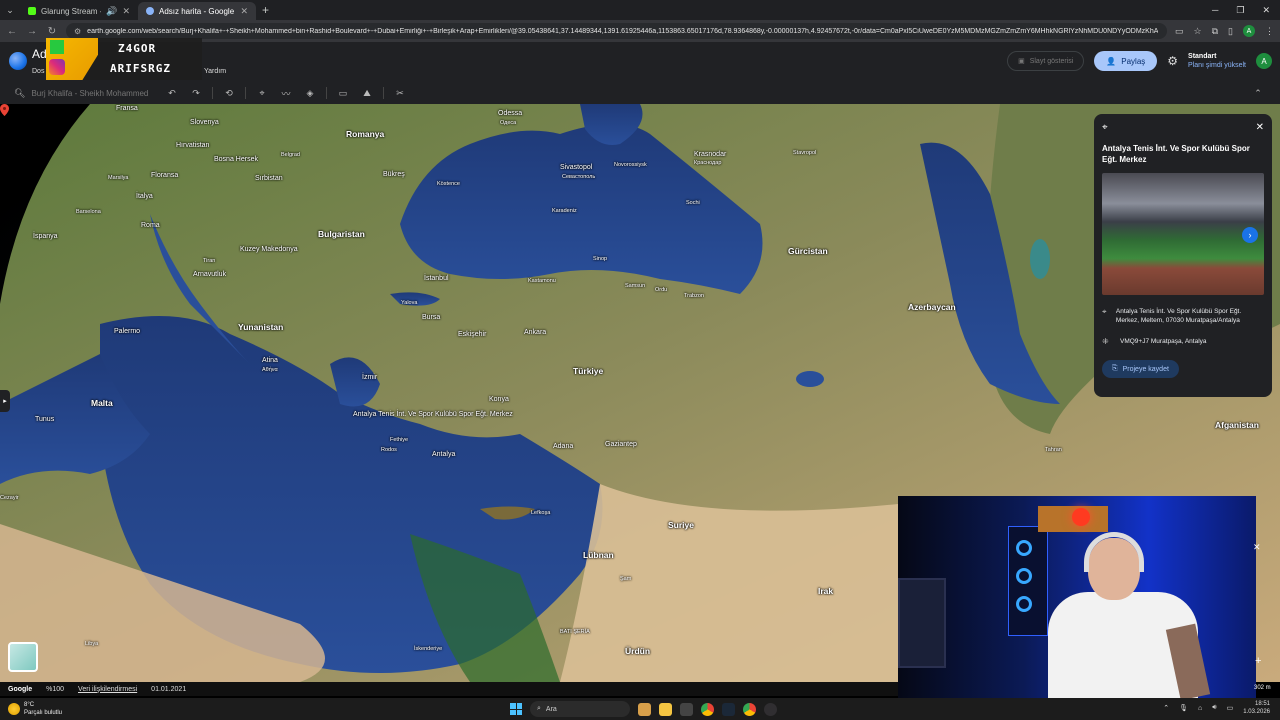 This screenshot has width=1280, height=720. What do you see at coordinates (310, 93) in the screenshot?
I see `draw-shape-icon: ◈` at bounding box center [310, 93].